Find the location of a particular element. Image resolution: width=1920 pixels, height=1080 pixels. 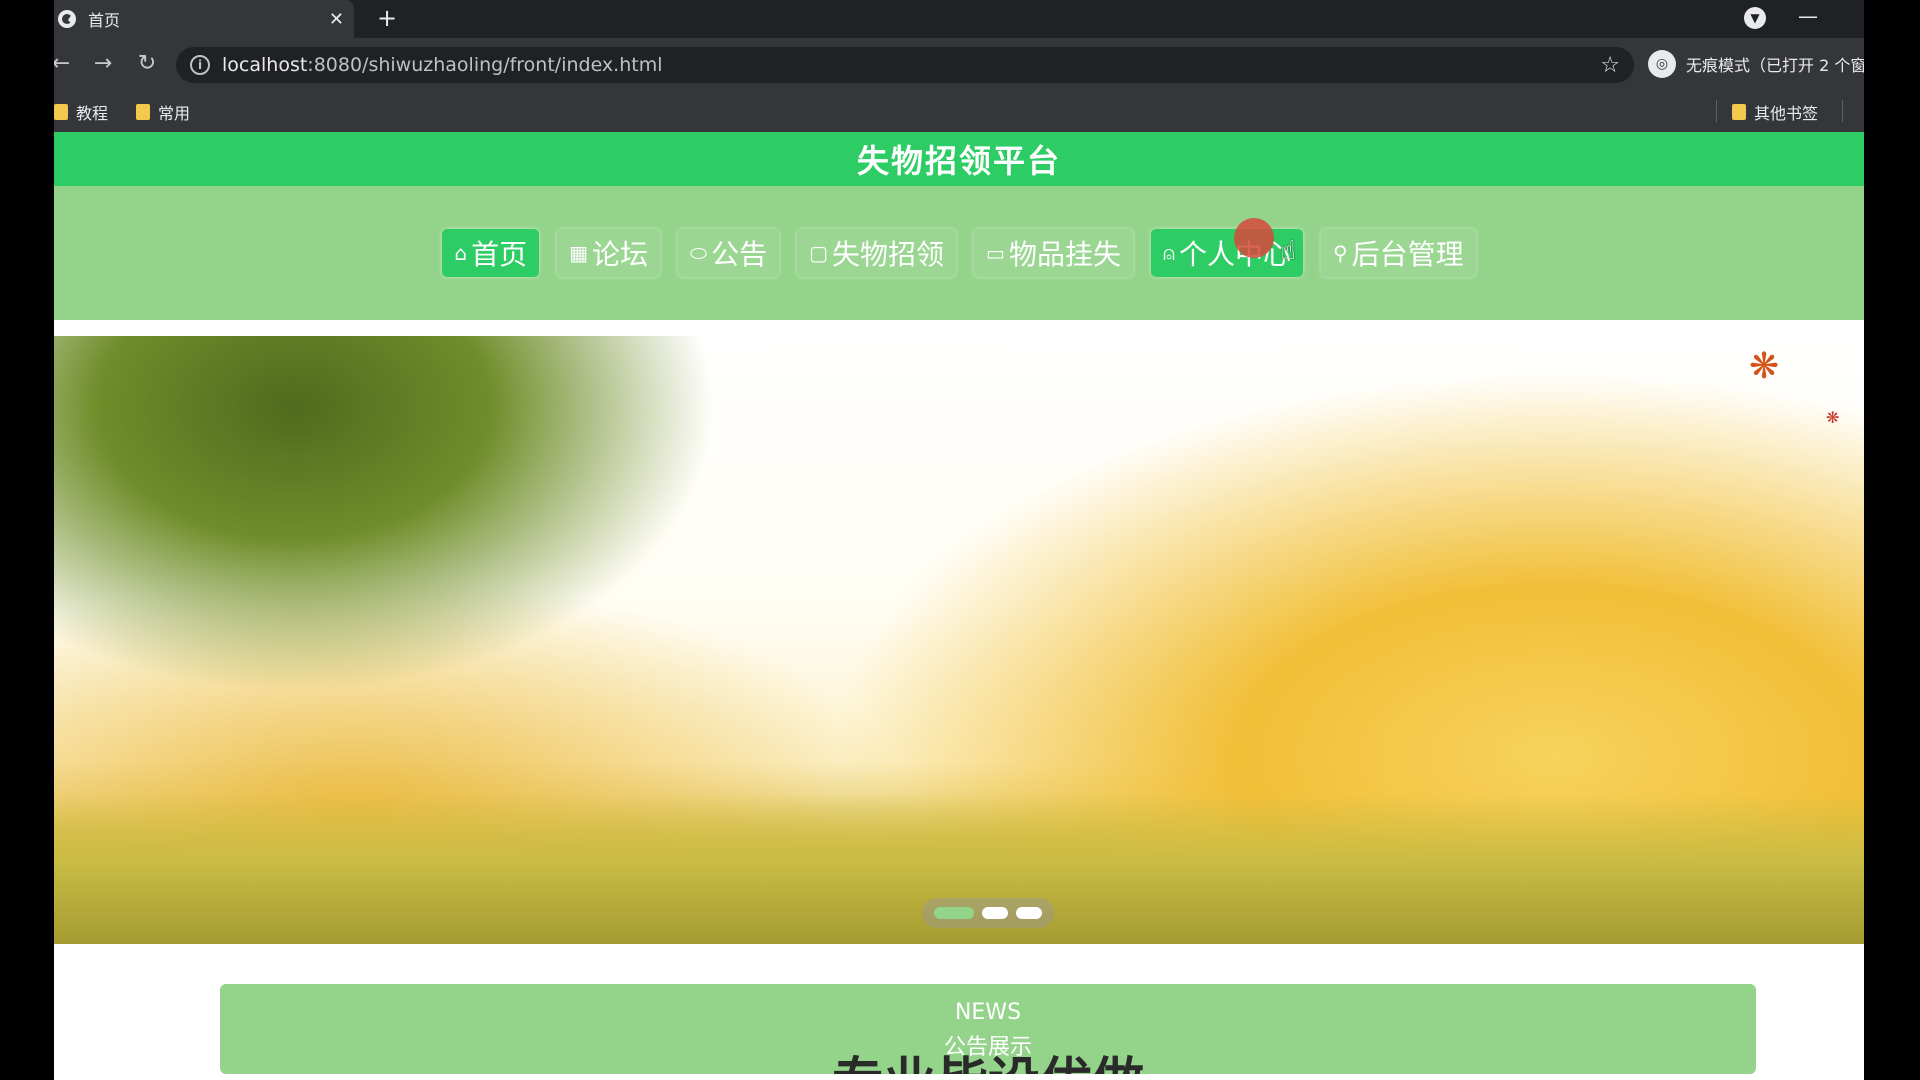

news-subtitle: 公告展示 is located at coordinates (987, 1047).